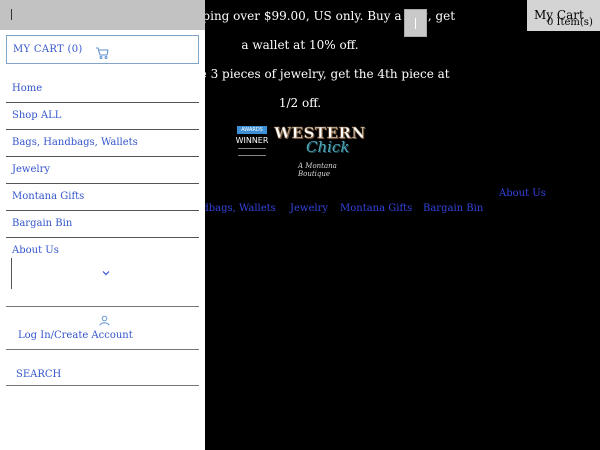 The image size is (600, 450). What do you see at coordinates (309, 208) in the screenshot?
I see `nav-jewelry: Jewelry` at bounding box center [309, 208].